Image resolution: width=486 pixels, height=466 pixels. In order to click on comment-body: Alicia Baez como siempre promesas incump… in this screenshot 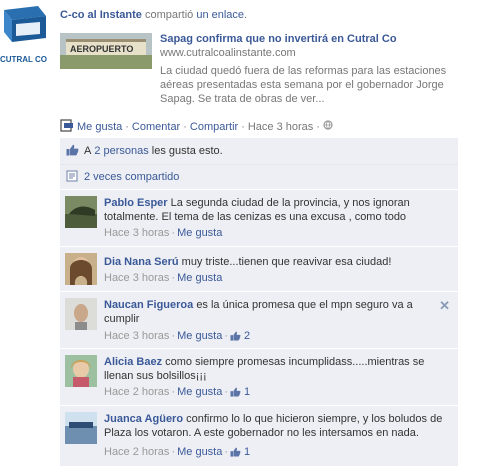, I will do `click(269, 369)`.